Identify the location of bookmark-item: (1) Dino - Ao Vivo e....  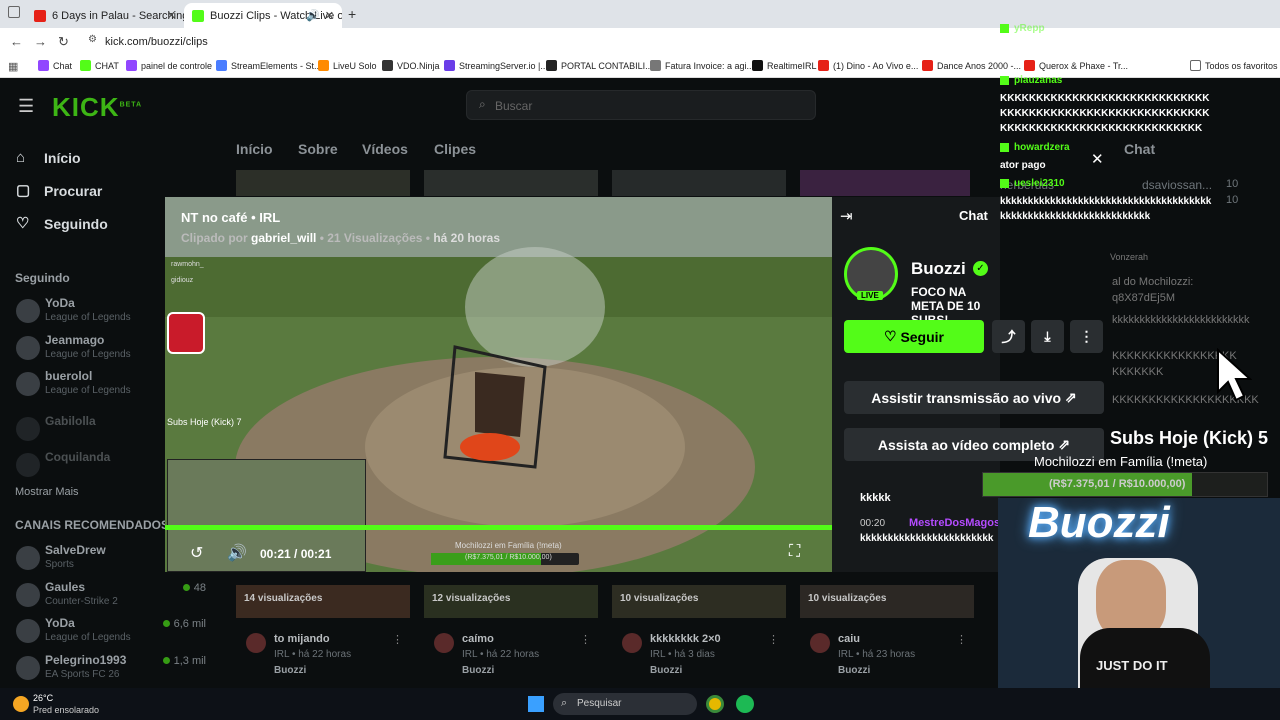
(868, 65).